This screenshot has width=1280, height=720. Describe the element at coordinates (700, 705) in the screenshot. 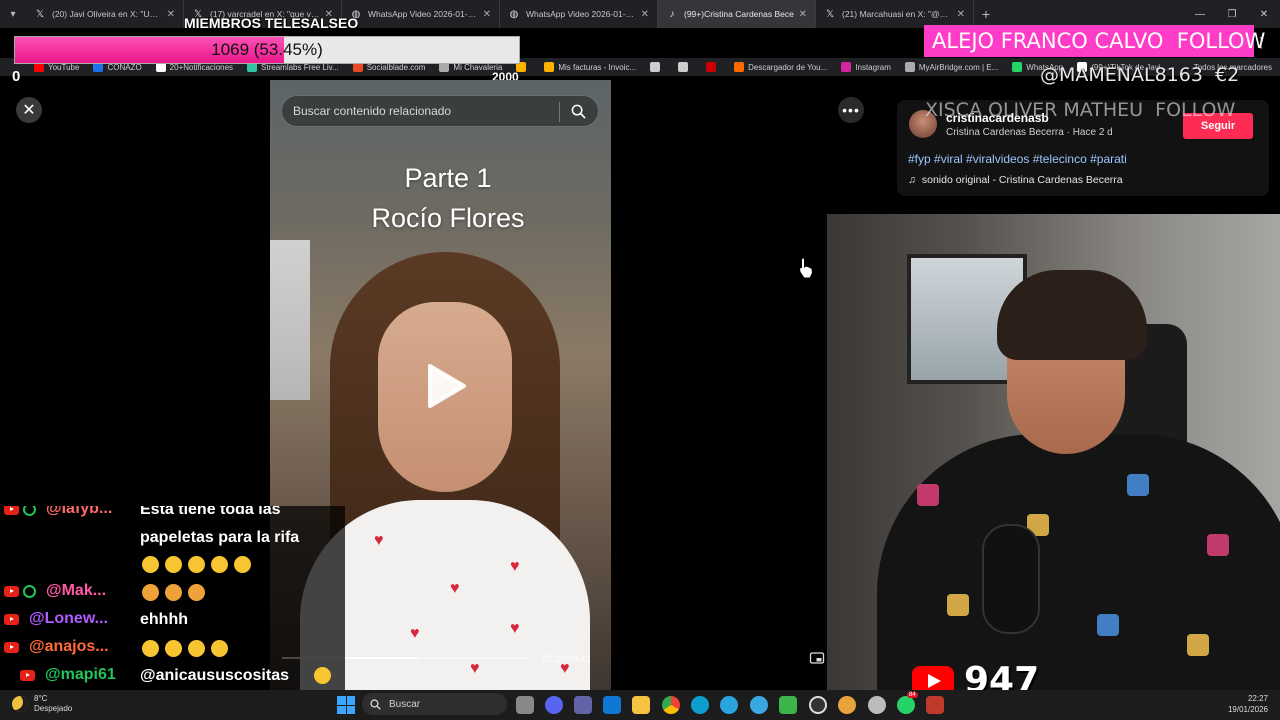

I see `edge-icon` at that location.